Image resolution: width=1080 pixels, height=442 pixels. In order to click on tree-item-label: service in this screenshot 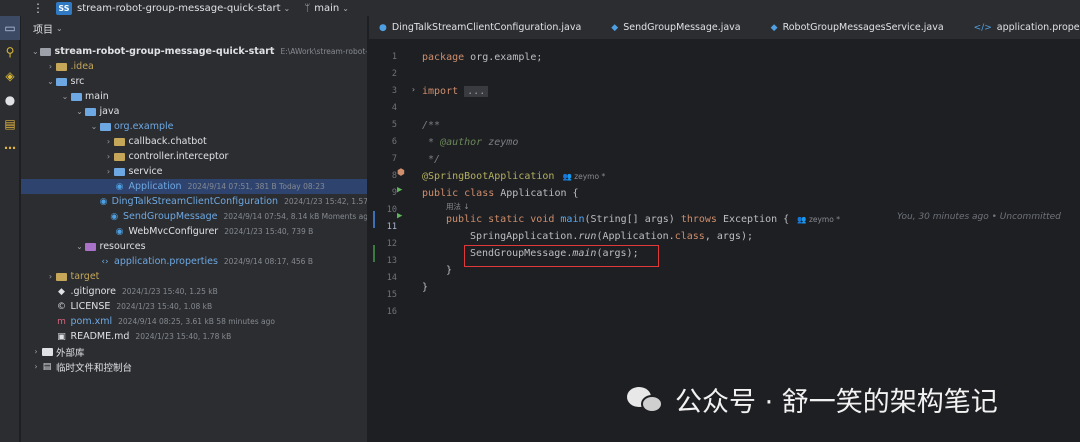, I will do `click(145, 171)`.